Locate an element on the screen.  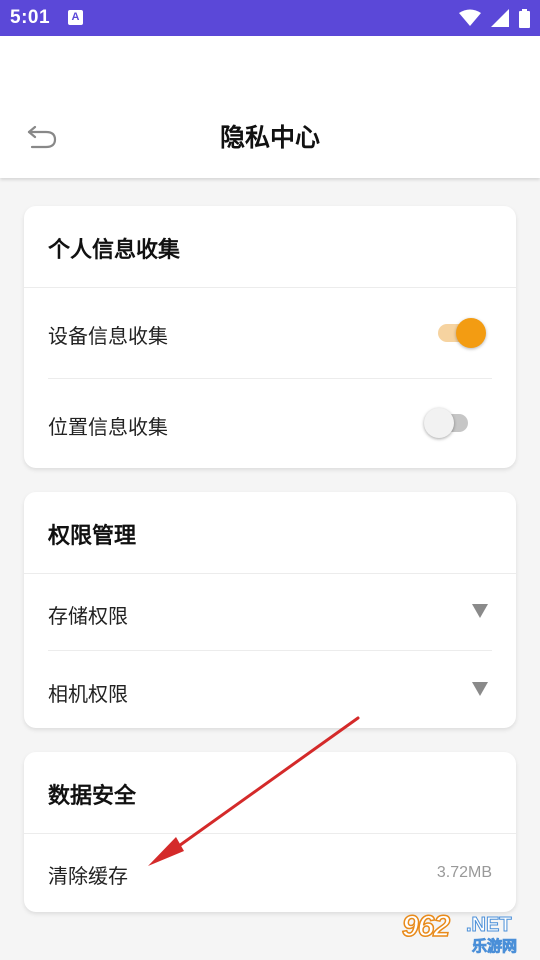
location-info-toggle is located at coordinates (449, 423).